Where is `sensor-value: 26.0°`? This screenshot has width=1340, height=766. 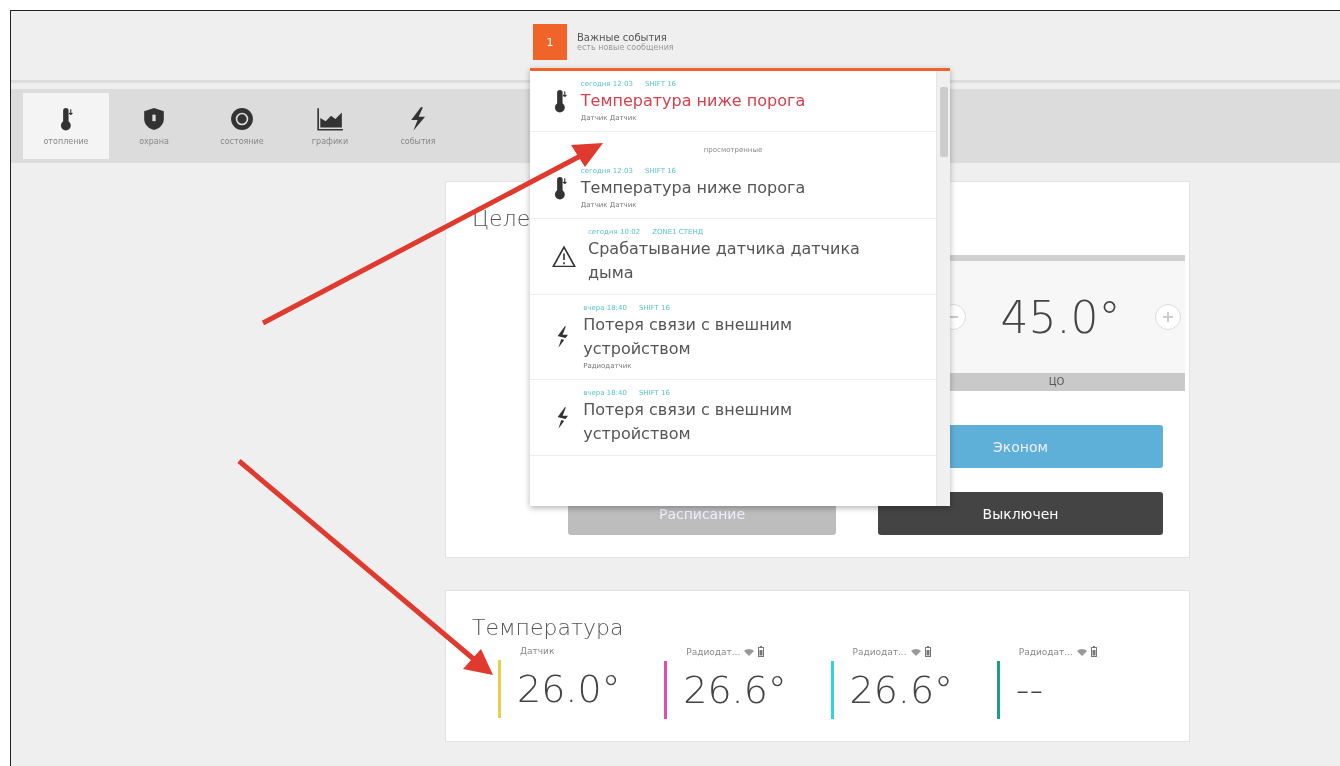 sensor-value: 26.0° is located at coordinates (569, 689).